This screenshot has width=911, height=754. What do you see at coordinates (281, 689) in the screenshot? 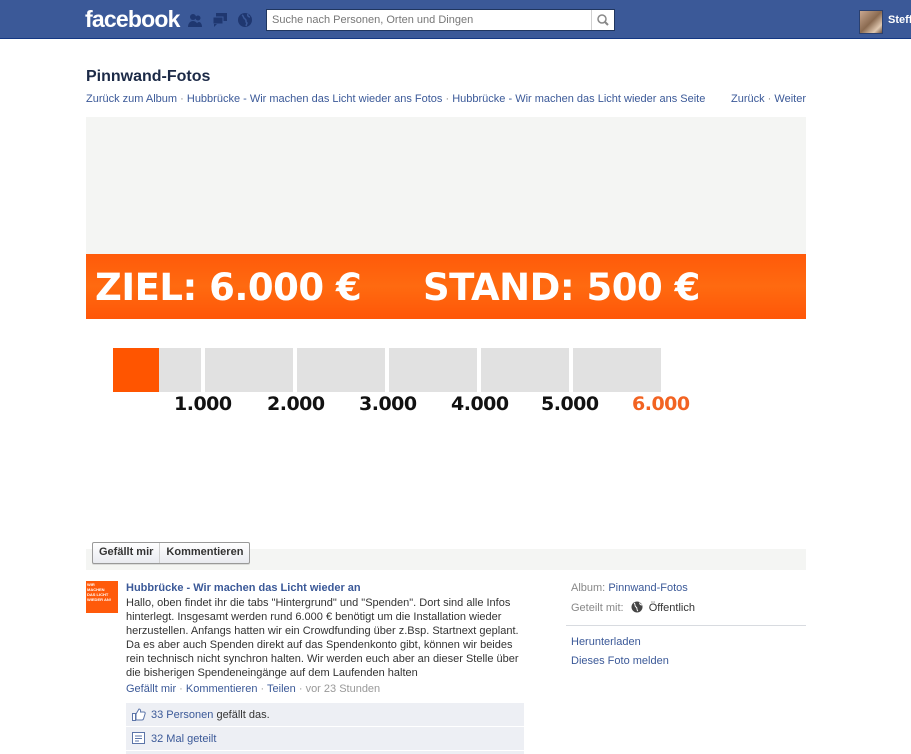
I see `post-share-link: Teilen` at bounding box center [281, 689].